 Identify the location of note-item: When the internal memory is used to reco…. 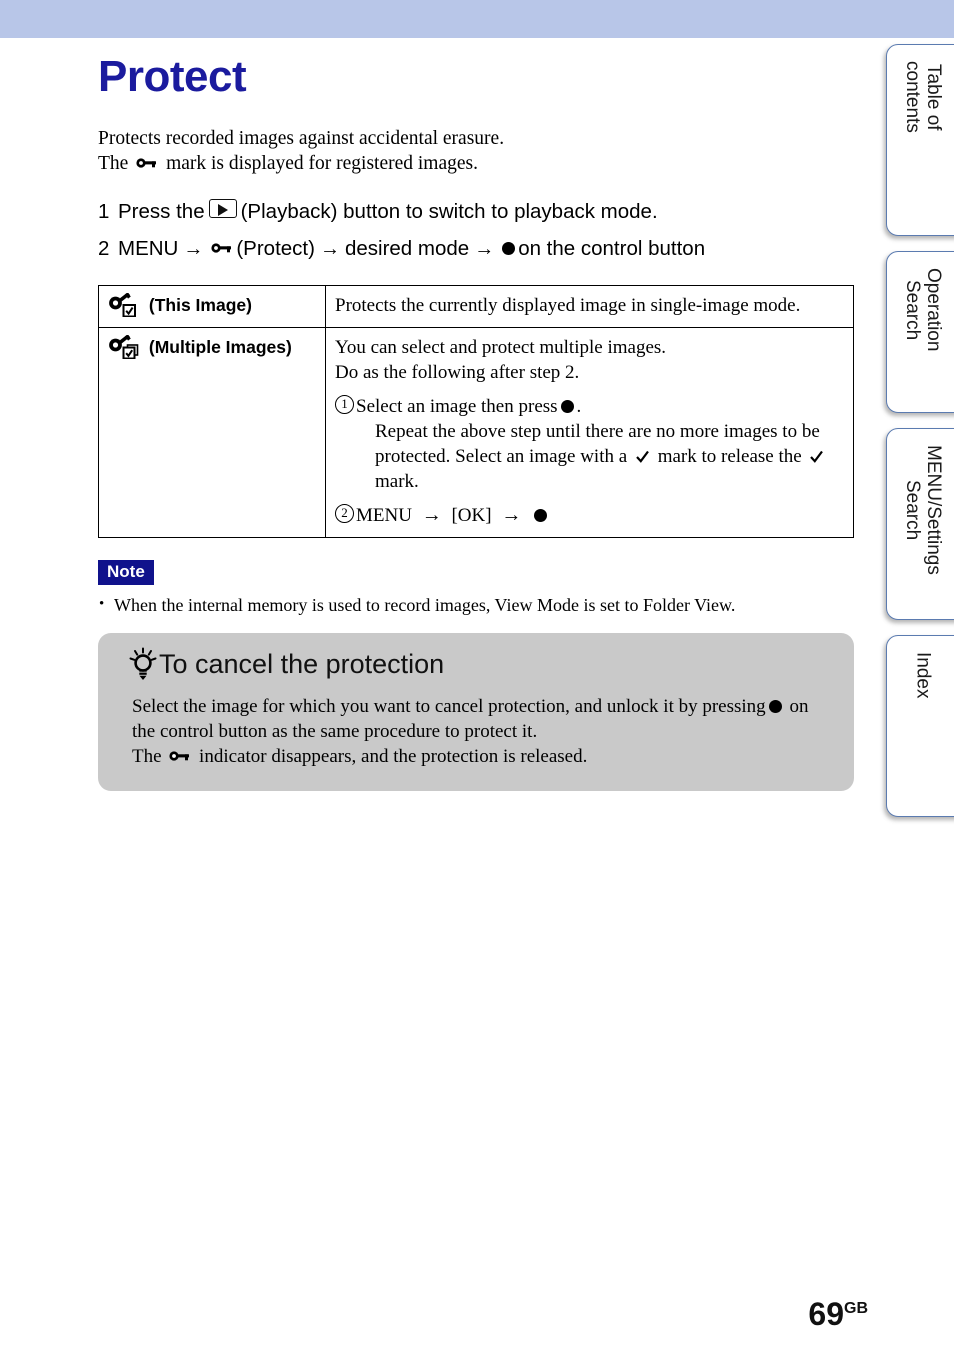
(476, 604).